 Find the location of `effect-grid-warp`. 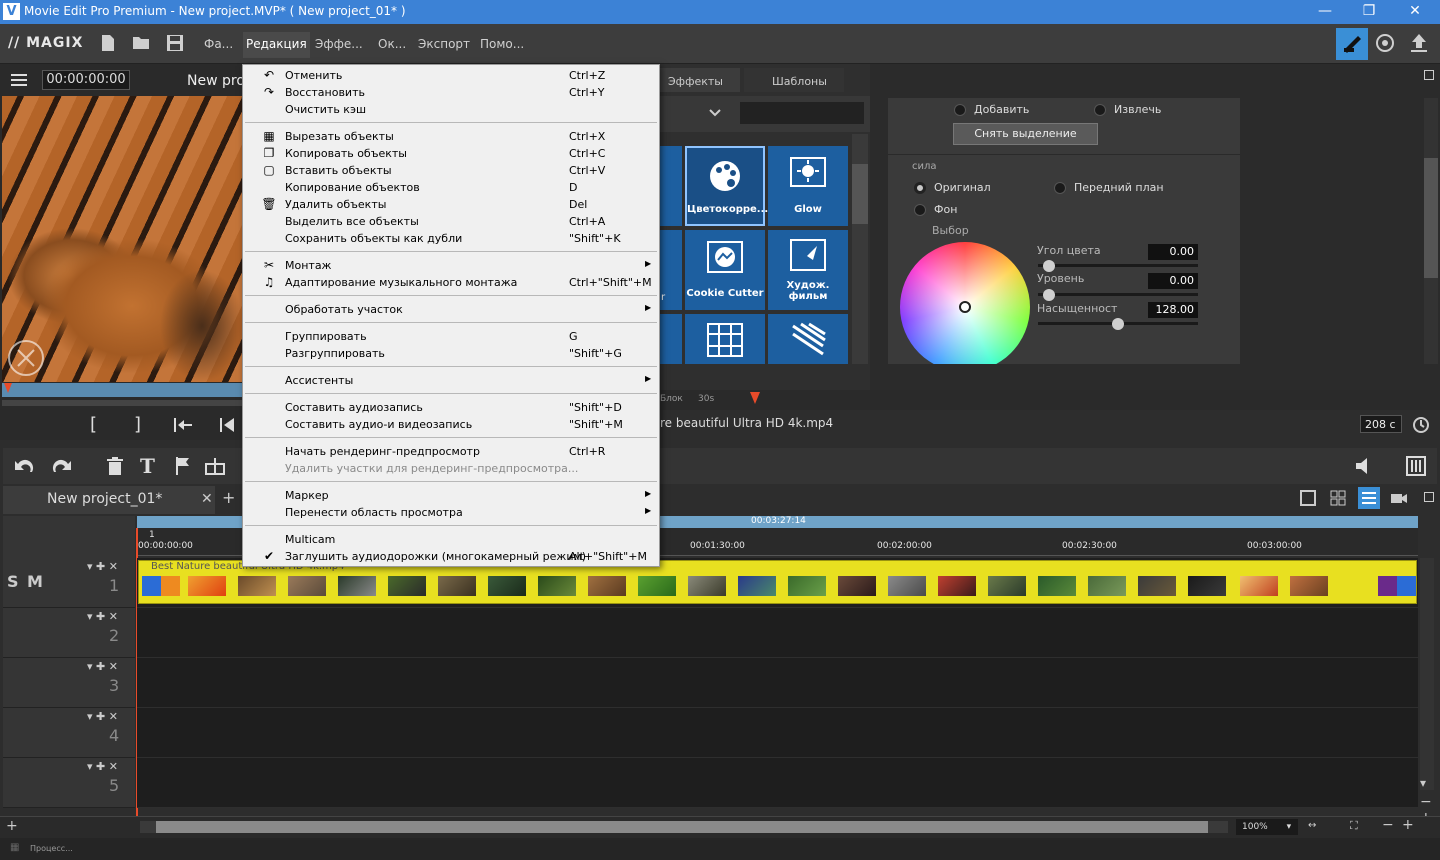

effect-grid-warp is located at coordinates (725, 339).